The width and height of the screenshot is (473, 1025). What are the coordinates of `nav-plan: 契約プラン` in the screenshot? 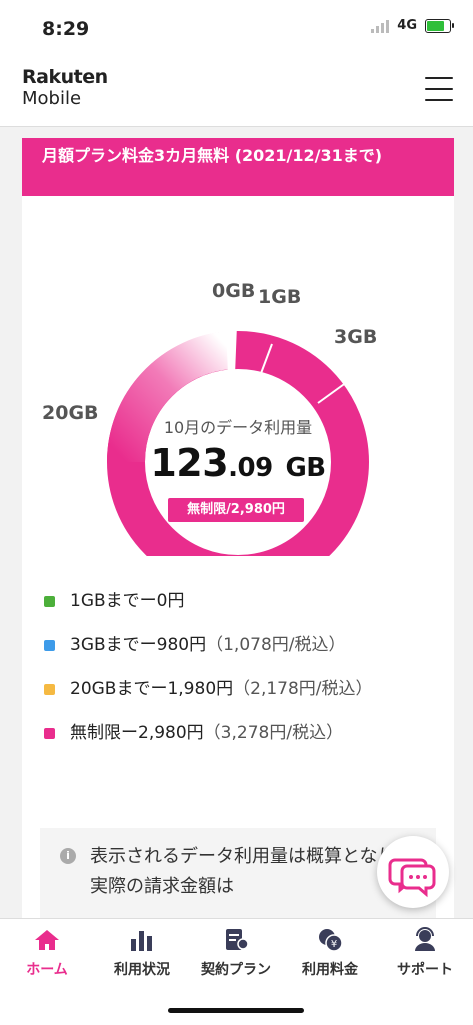 It's located at (236, 953).